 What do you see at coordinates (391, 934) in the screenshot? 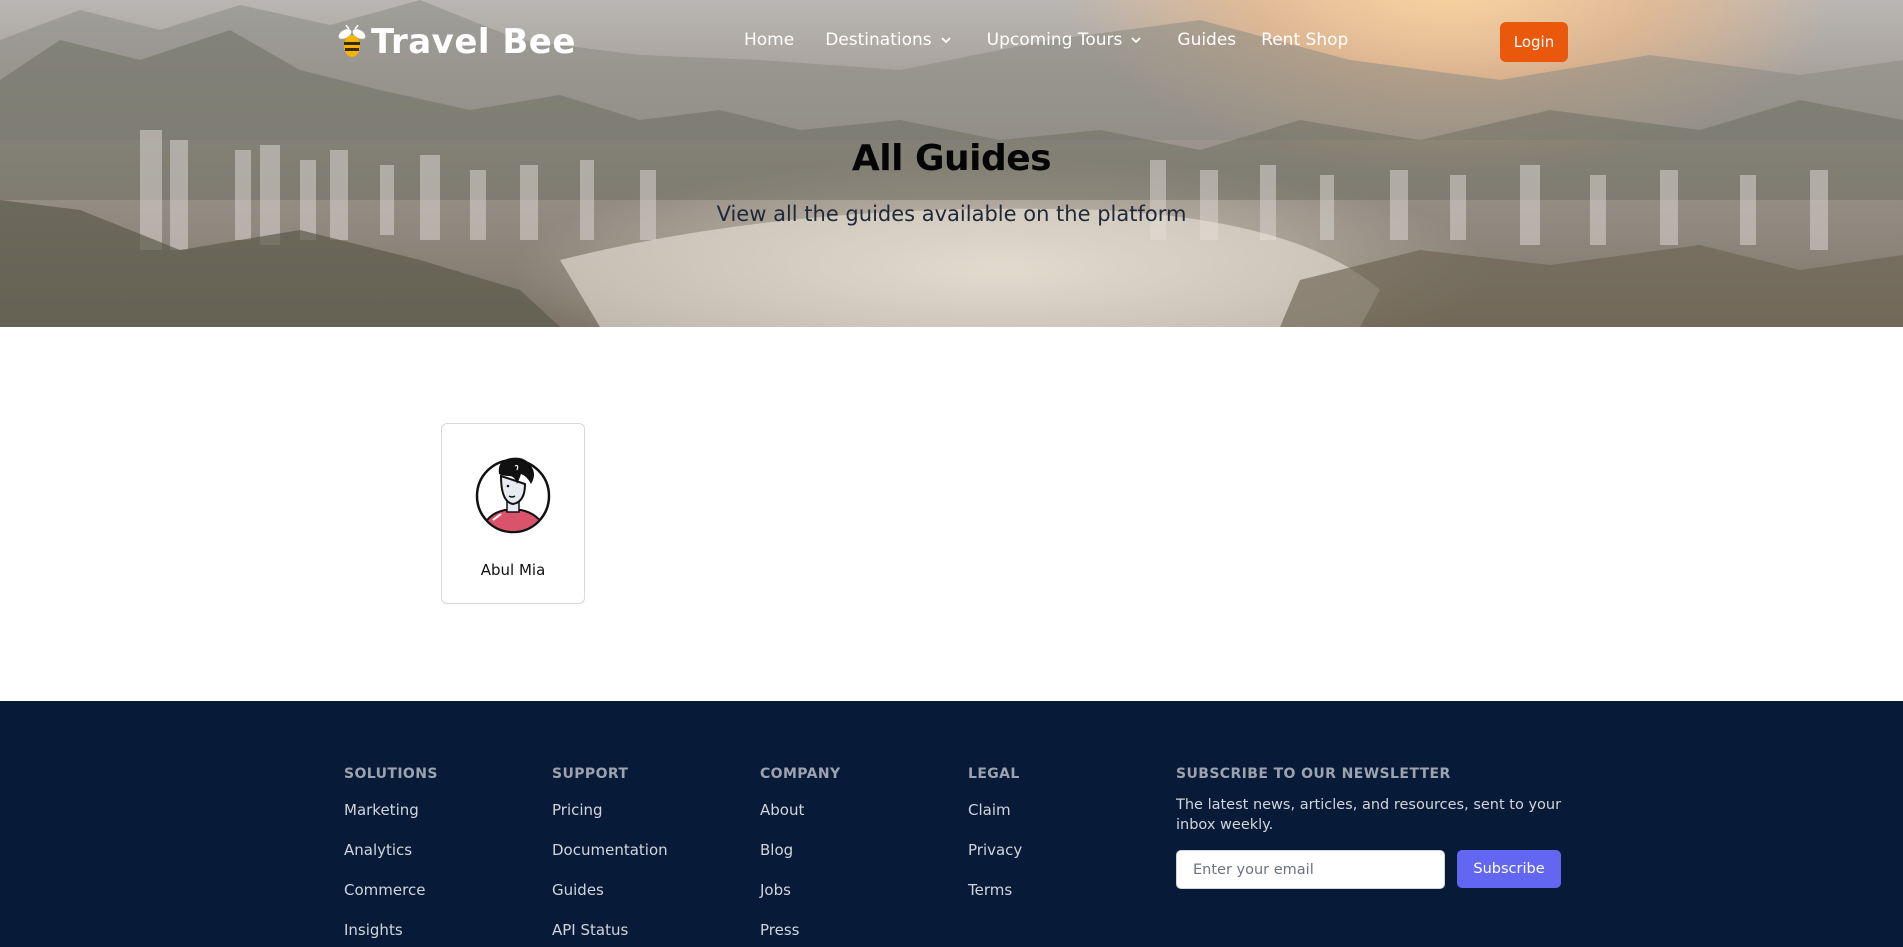
I see `footer-link-insights: Insights` at bounding box center [391, 934].